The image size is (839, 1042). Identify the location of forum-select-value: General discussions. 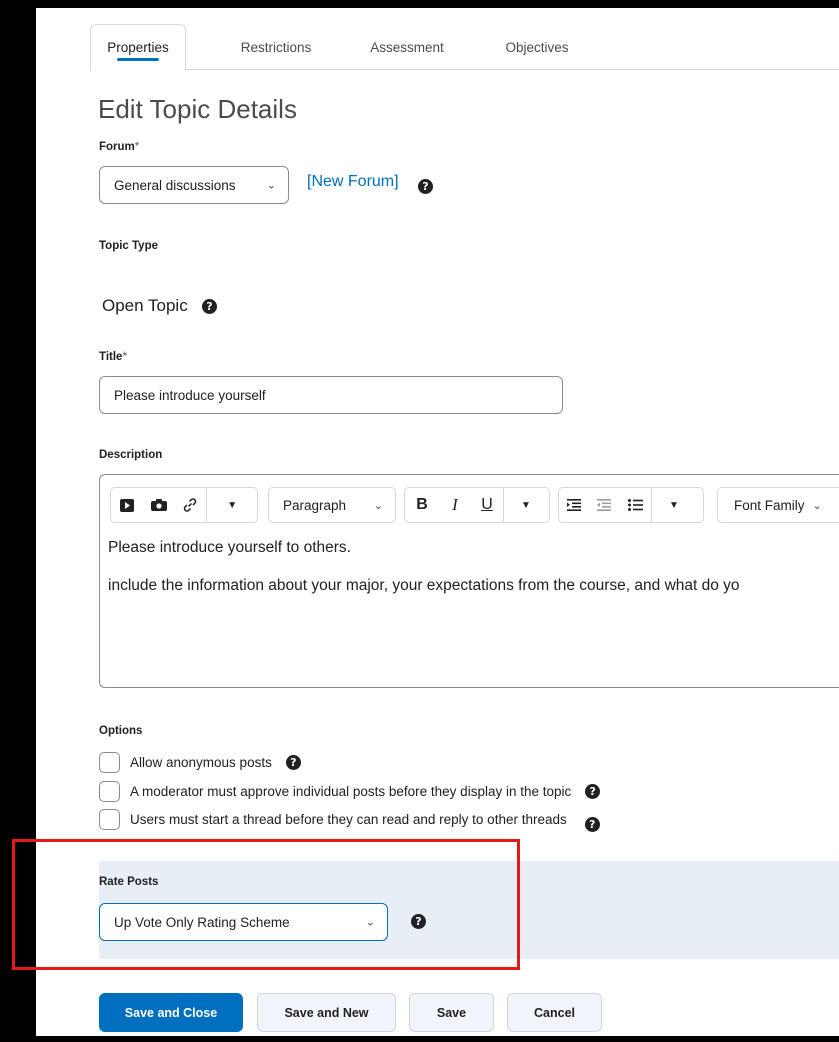
(175, 185).